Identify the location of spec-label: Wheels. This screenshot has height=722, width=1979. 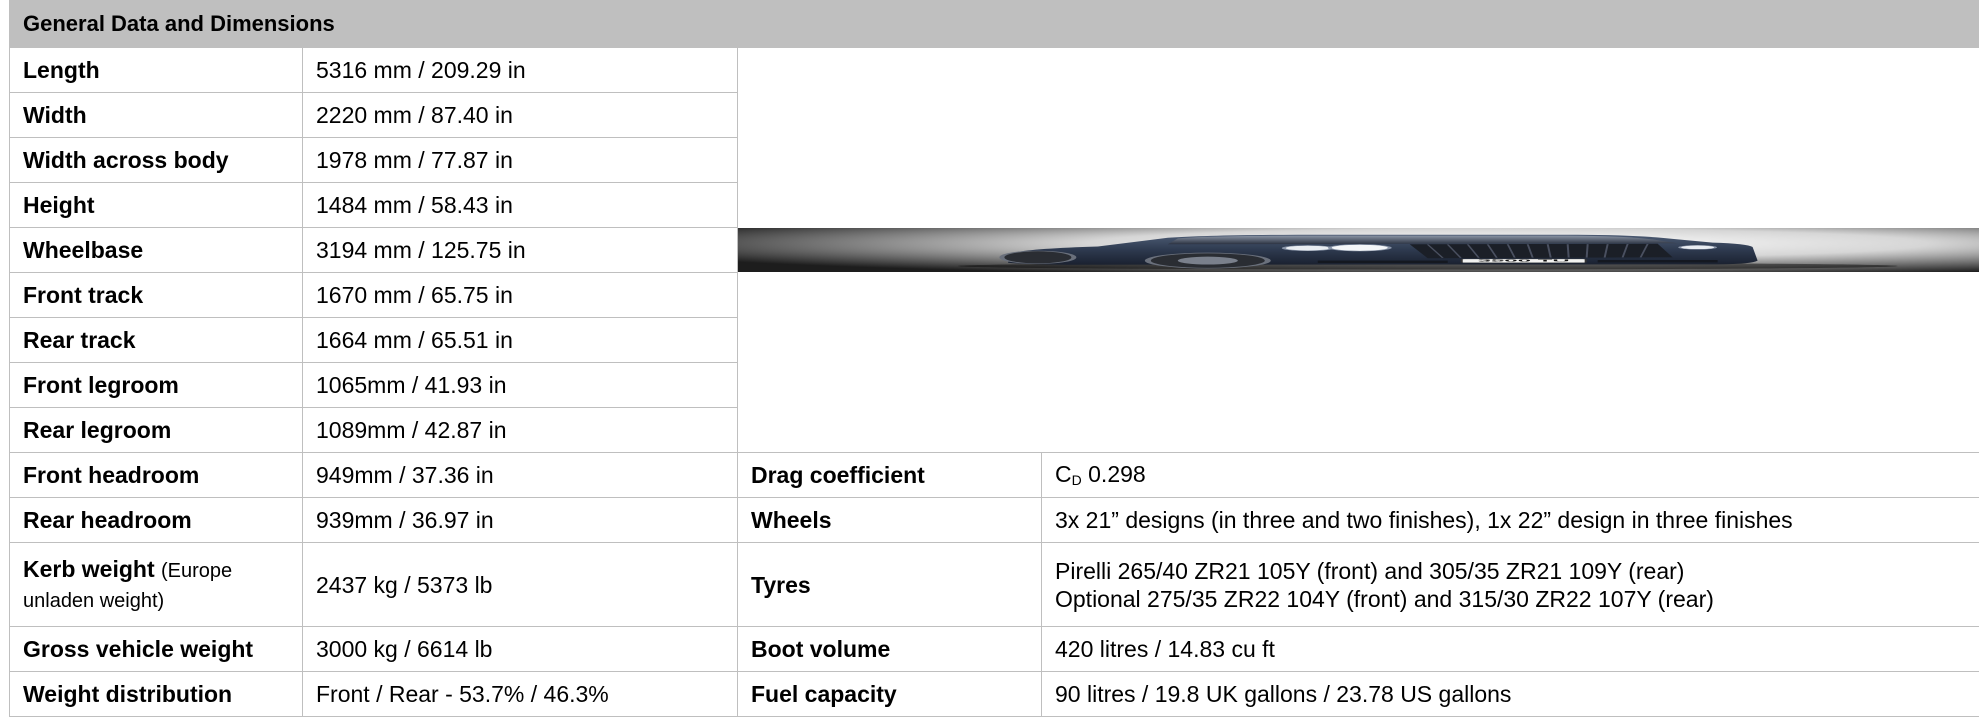
(889, 520).